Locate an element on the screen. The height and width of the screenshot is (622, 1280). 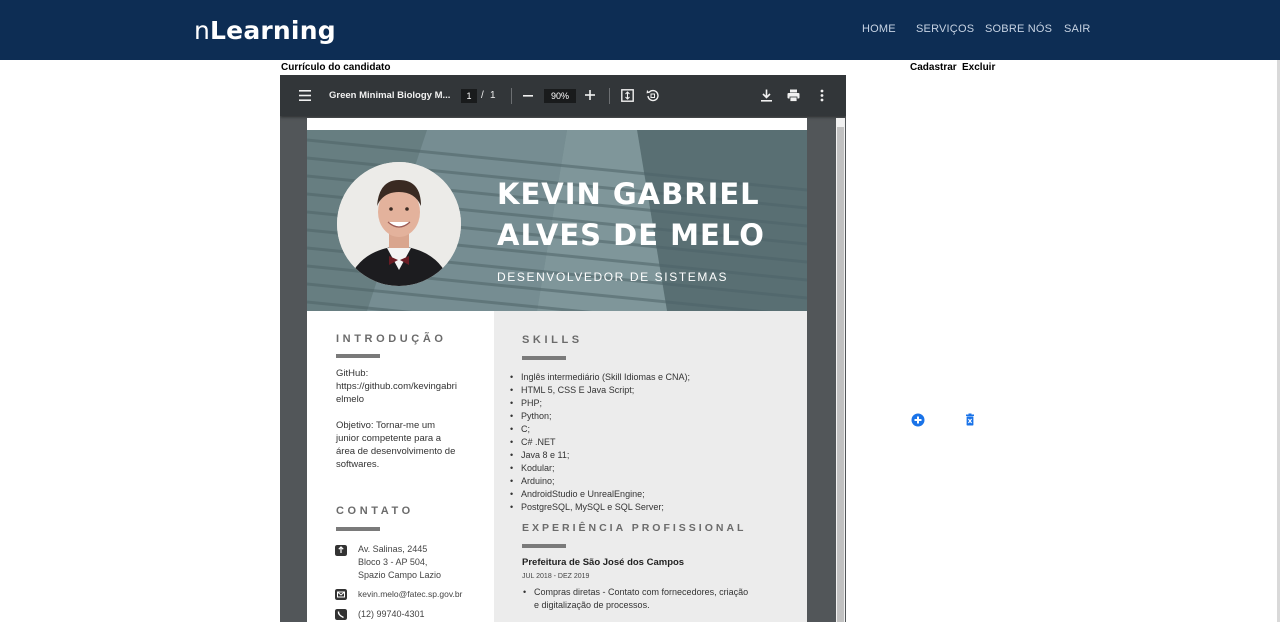
contact-heading: CONTATO is located at coordinates (375, 511).